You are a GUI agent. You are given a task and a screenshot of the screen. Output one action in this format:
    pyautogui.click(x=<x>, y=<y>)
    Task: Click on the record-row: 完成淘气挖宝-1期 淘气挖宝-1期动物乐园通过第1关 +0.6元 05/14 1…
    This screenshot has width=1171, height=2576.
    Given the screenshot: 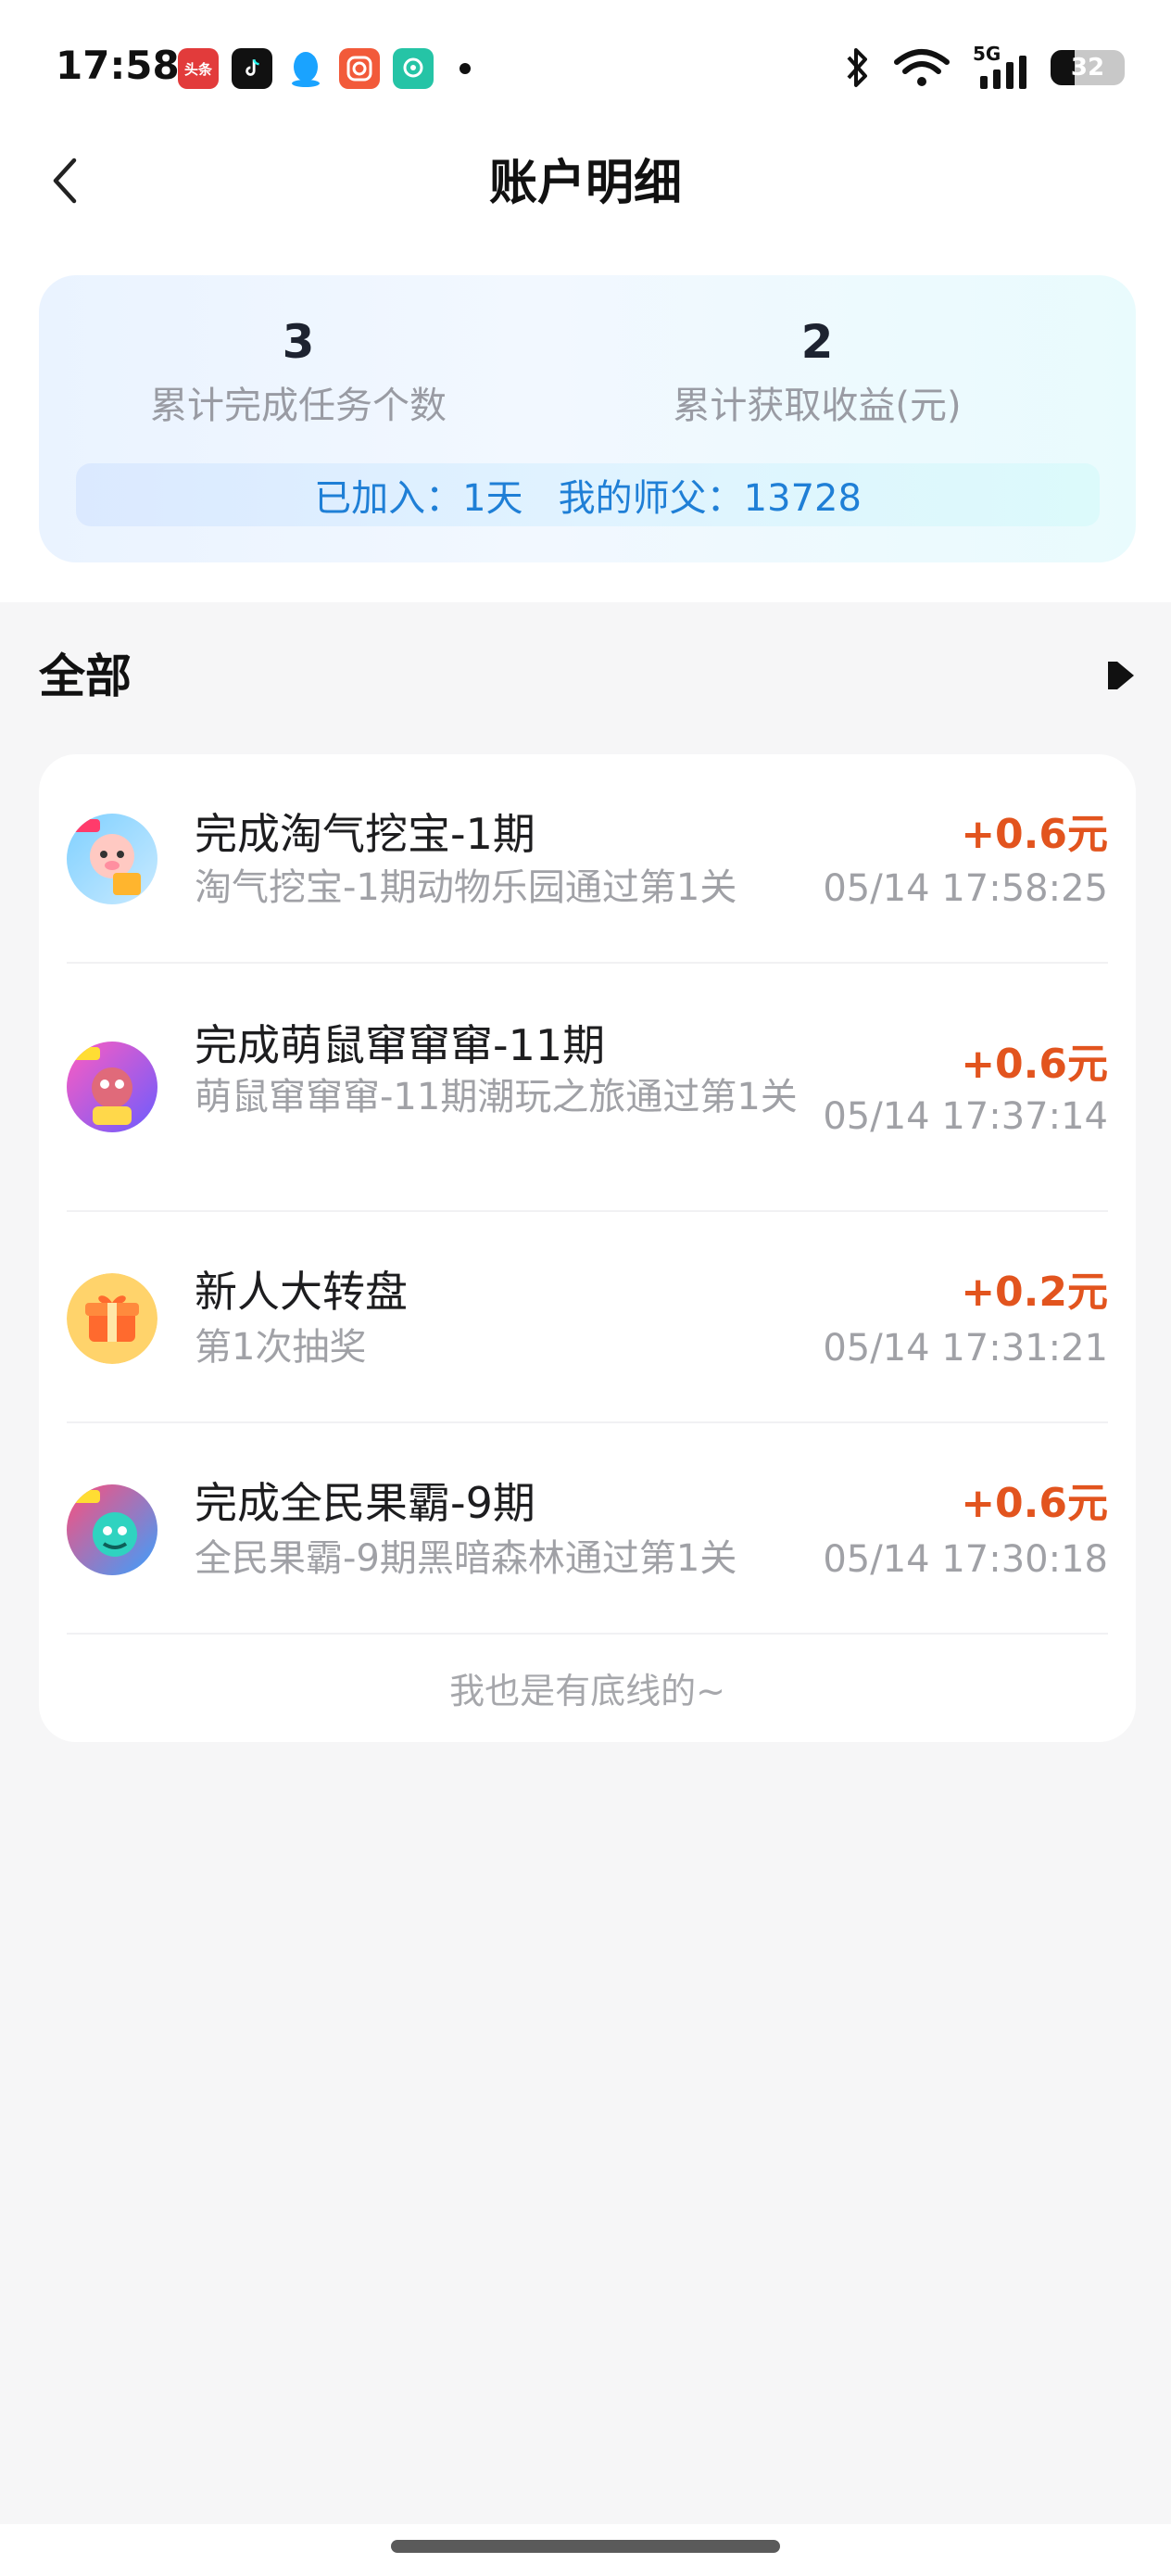 What is the action you would take?
    pyautogui.click(x=588, y=859)
    